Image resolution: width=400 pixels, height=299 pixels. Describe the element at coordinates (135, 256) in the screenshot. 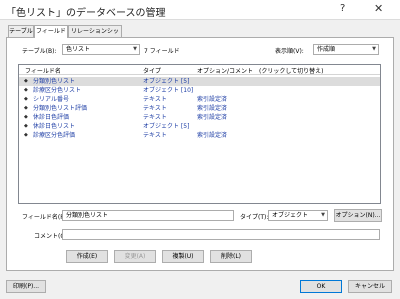

I see `change-button: 変更(A)` at that location.